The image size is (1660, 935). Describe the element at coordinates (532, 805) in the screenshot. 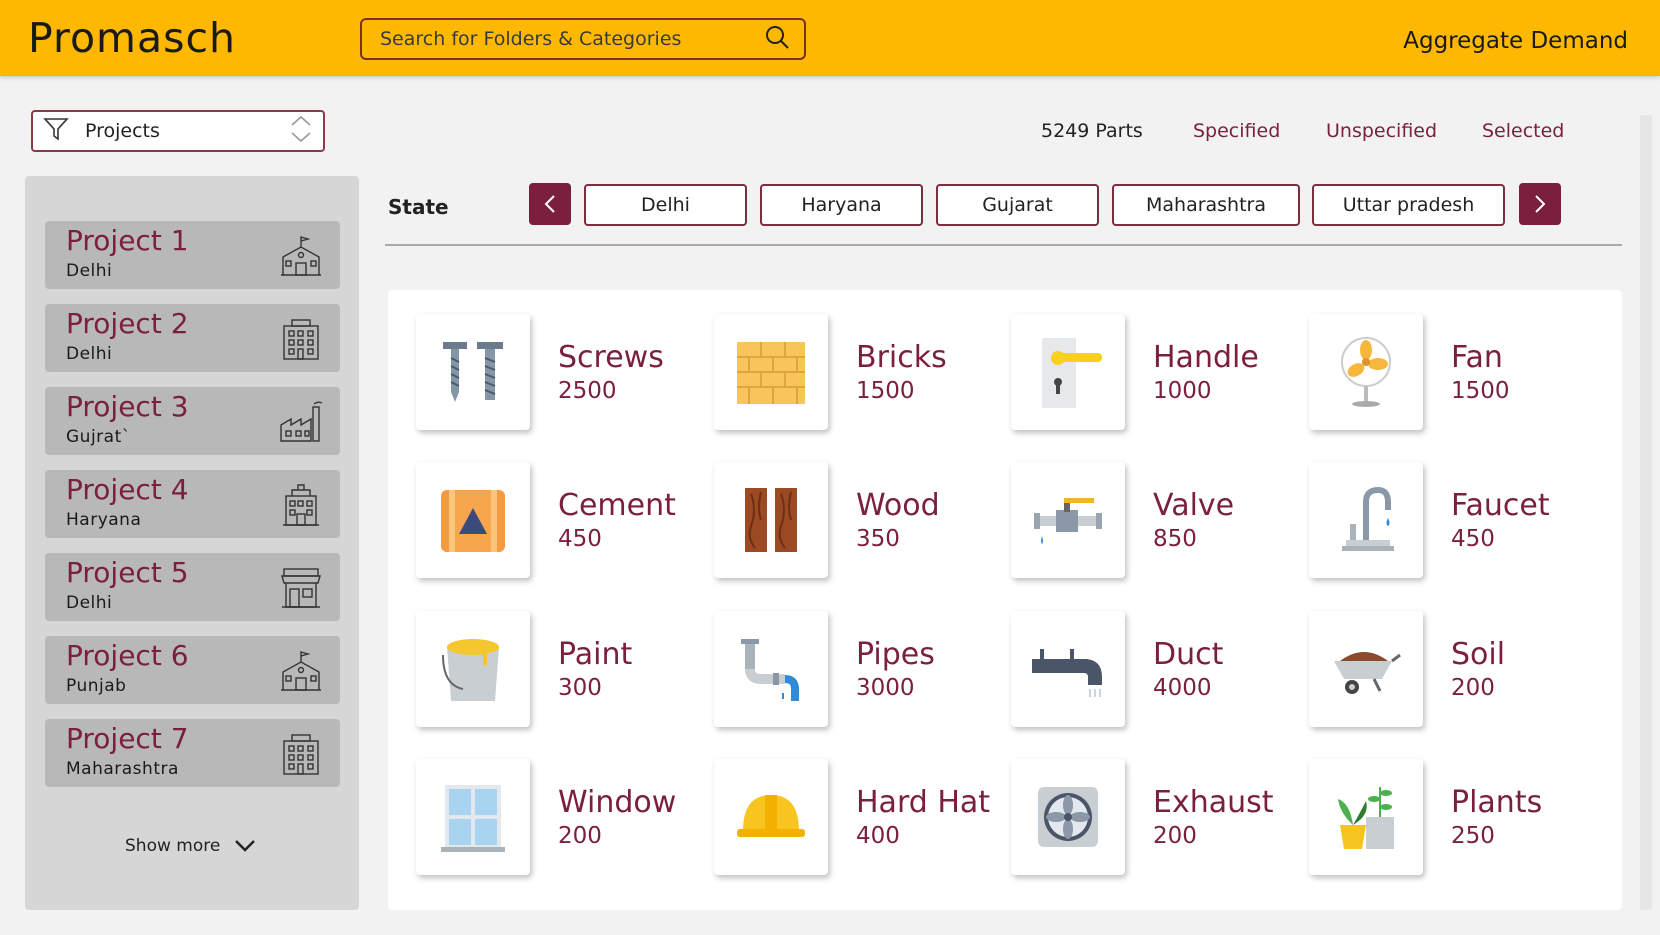

I see `category-card-window: Window 200` at that location.